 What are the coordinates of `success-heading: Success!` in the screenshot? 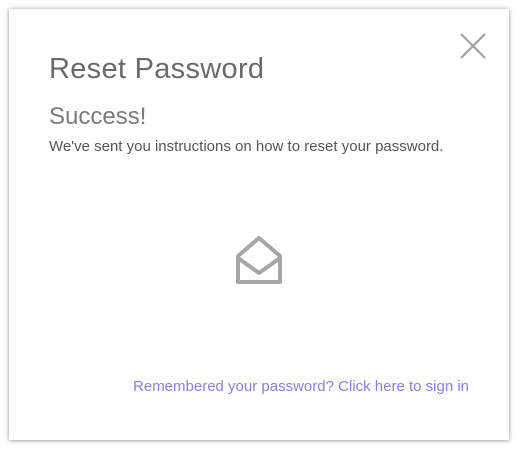 It's located at (98, 116).